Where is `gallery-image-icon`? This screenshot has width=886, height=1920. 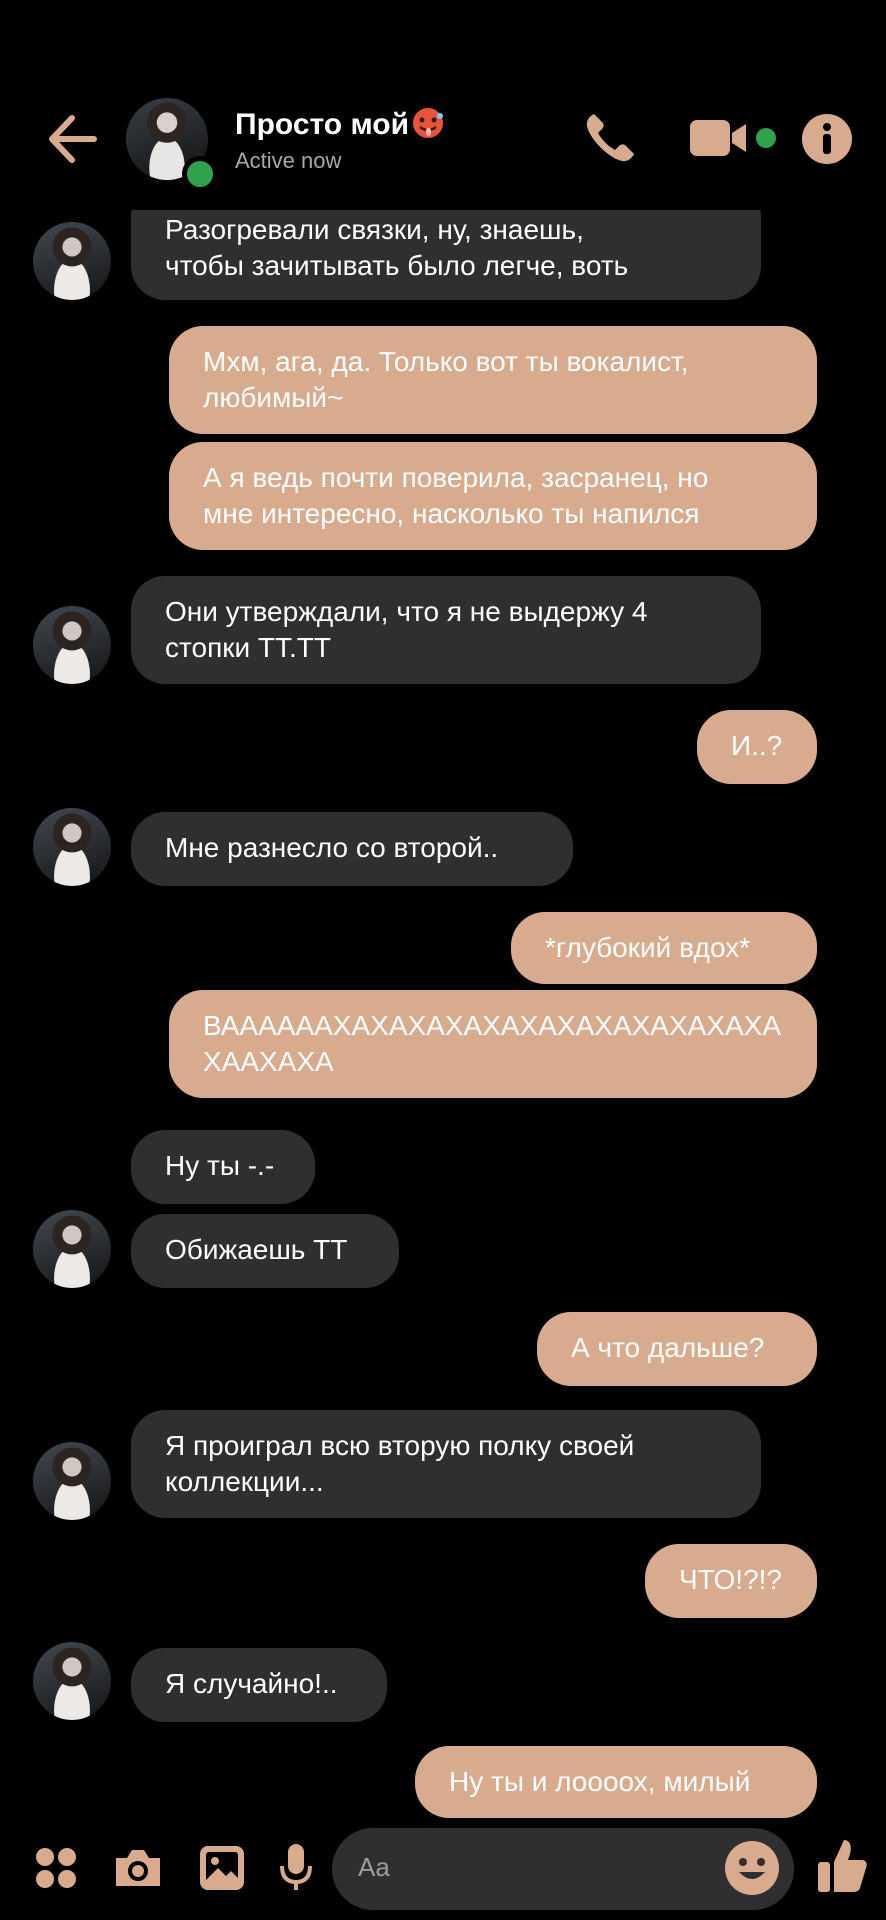 gallery-image-icon is located at coordinates (222, 1870).